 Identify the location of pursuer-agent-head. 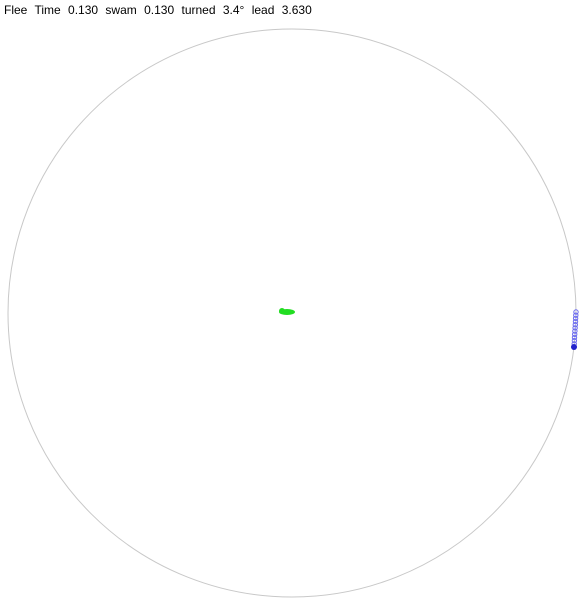
(574, 347).